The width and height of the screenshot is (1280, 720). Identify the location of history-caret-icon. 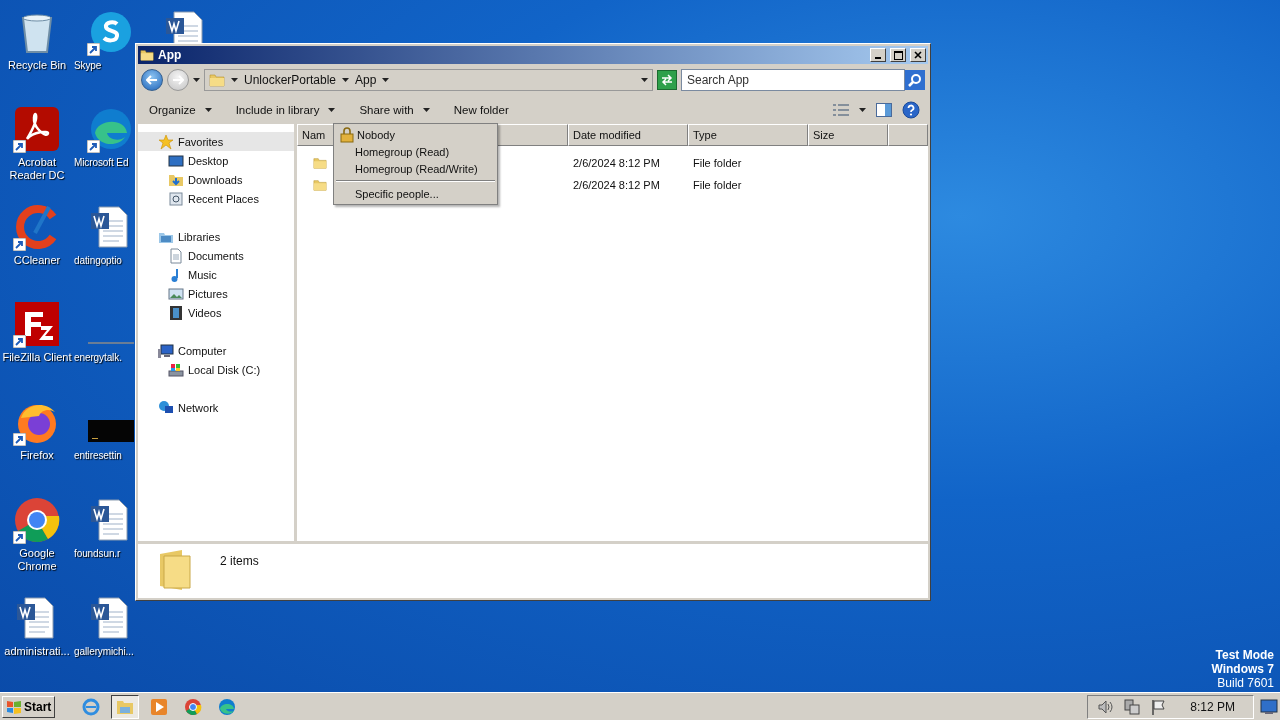
(196, 80).